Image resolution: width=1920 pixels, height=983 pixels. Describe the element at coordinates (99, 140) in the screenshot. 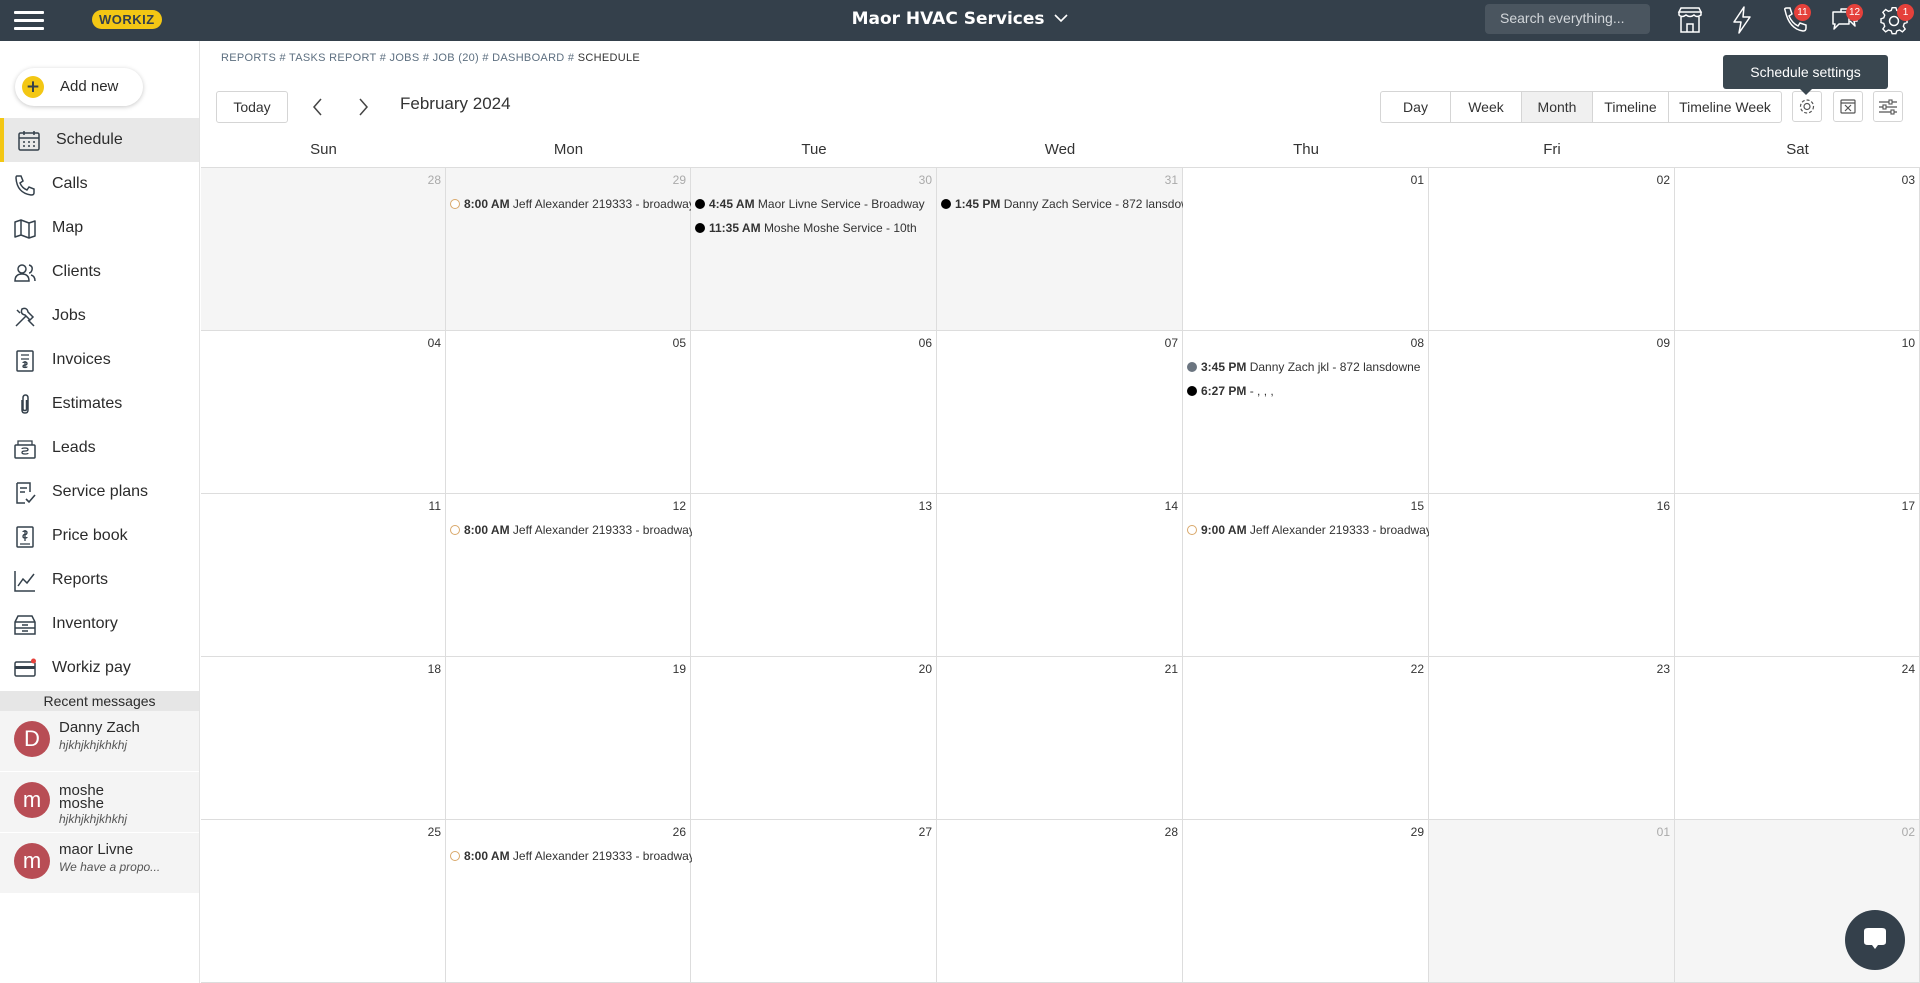

I see `sidebar-item-schedule: Schedule` at that location.